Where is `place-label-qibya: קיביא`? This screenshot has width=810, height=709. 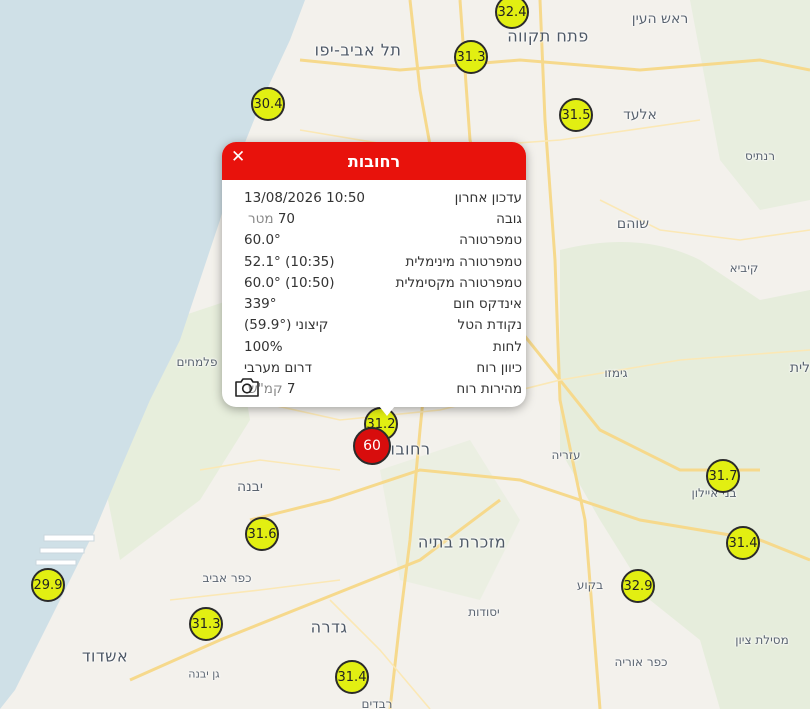 place-label-qibya: קיביא is located at coordinates (744, 268).